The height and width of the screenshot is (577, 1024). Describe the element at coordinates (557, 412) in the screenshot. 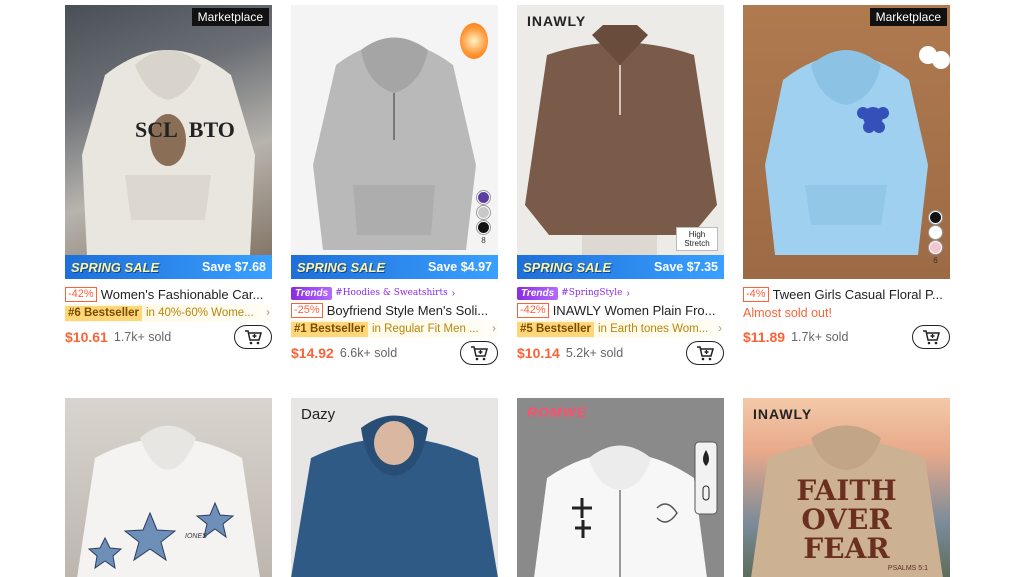

I see `brand-logo: ROMWE` at that location.